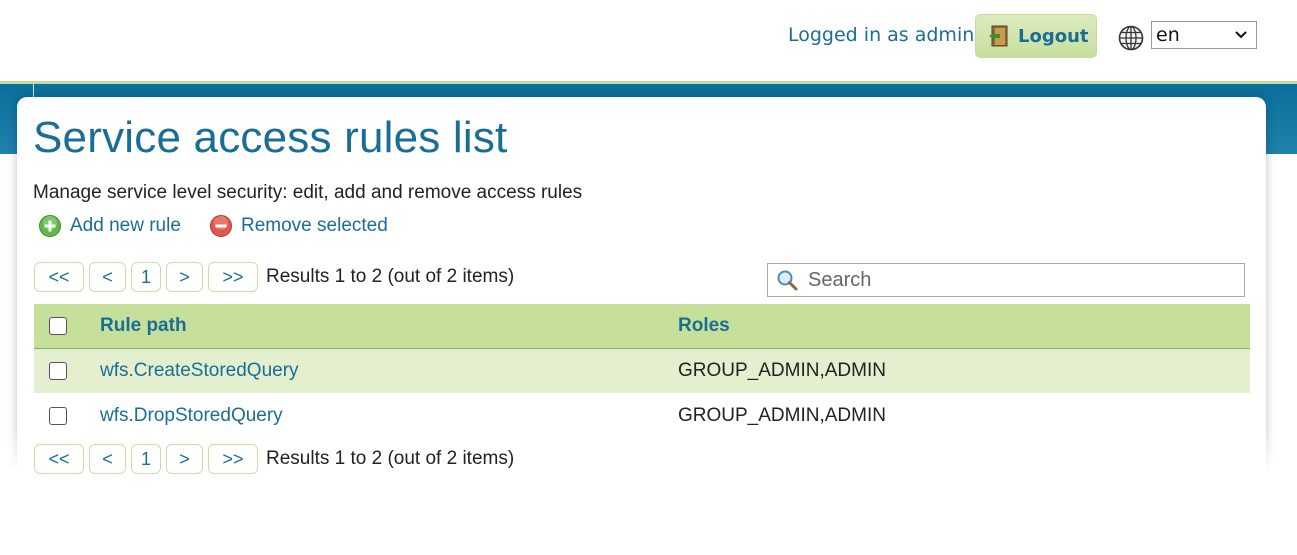  I want to click on band-divider, so click(33, 91).